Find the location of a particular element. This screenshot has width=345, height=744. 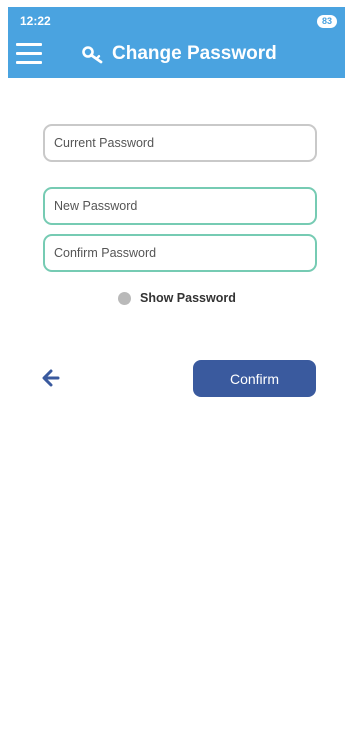

show-password-radio is located at coordinates (124, 298).